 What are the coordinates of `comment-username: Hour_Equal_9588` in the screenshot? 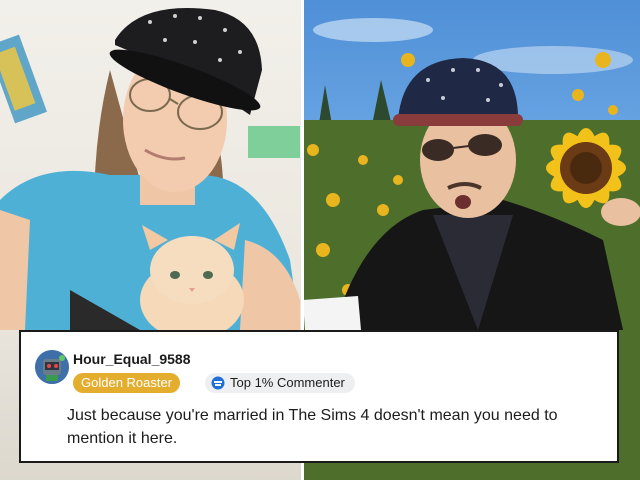 It's located at (132, 359).